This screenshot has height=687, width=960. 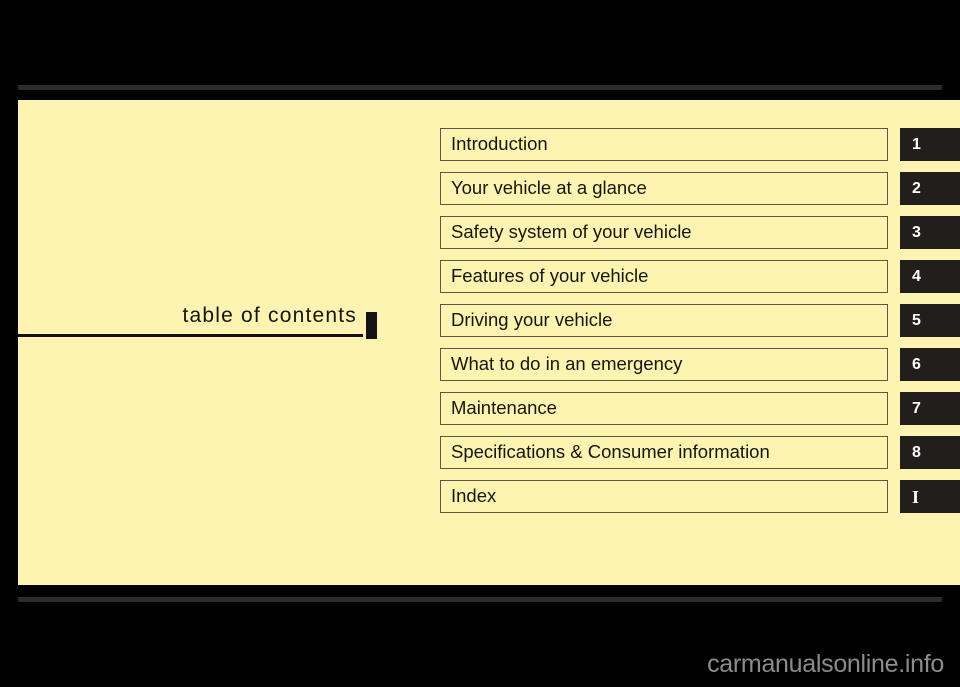 I want to click on toc-entry-label: Driving your vehicle, so click(x=532, y=320).